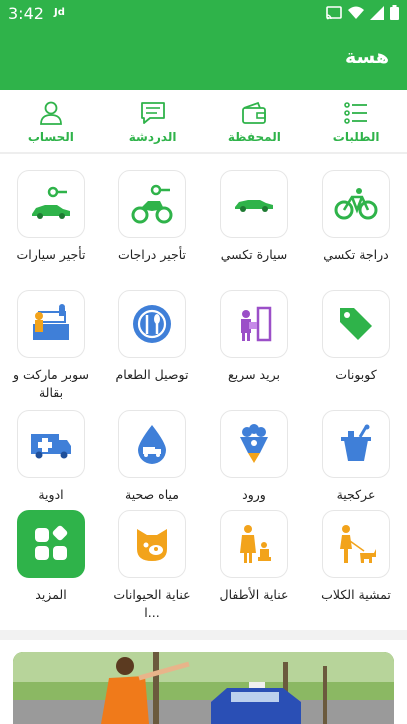 Image resolution: width=407 pixels, height=724 pixels. Describe the element at coordinates (51, 322) in the screenshot. I see `grocery-store-icon` at that location.